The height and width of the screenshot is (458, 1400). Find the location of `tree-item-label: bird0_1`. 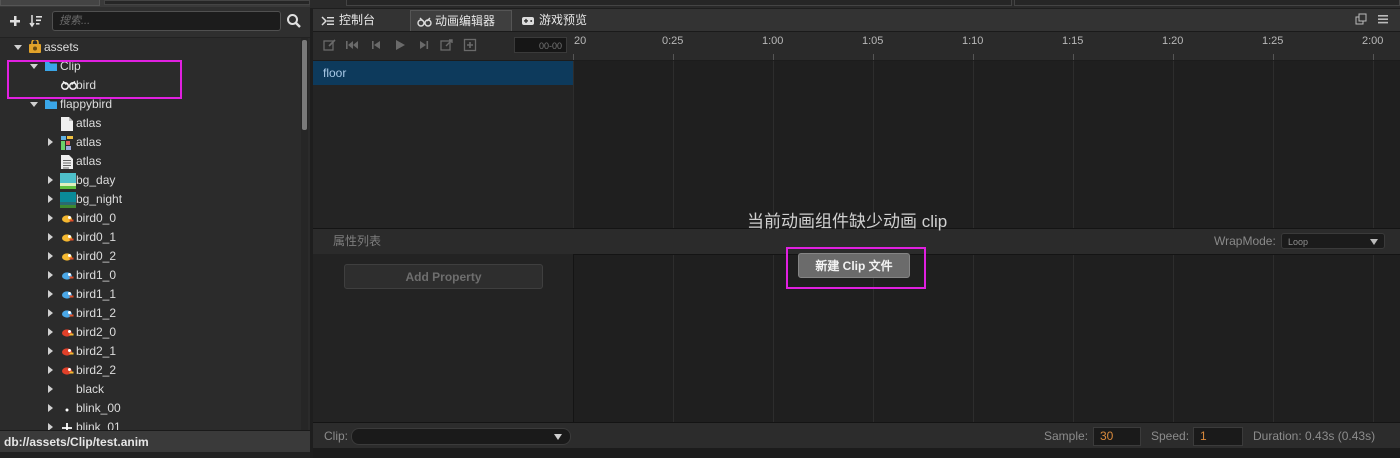

tree-item-label: bird0_1 is located at coordinates (96, 237).